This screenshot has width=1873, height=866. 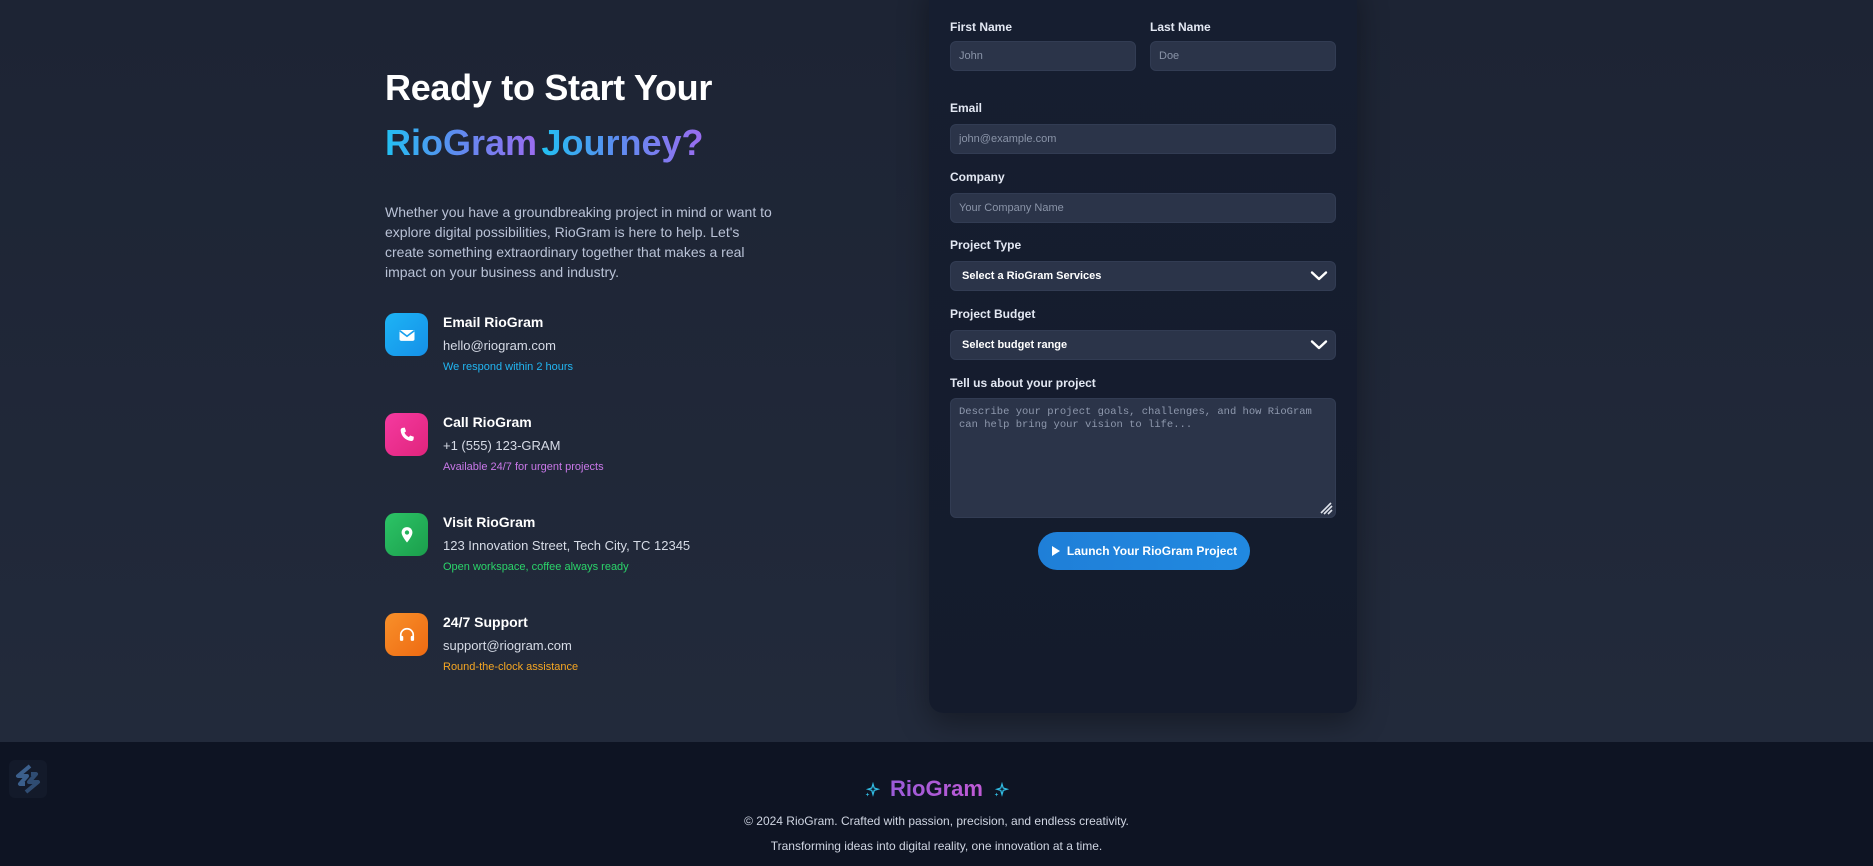 I want to click on budget-select: Select budget range, so click(x=1143, y=345).